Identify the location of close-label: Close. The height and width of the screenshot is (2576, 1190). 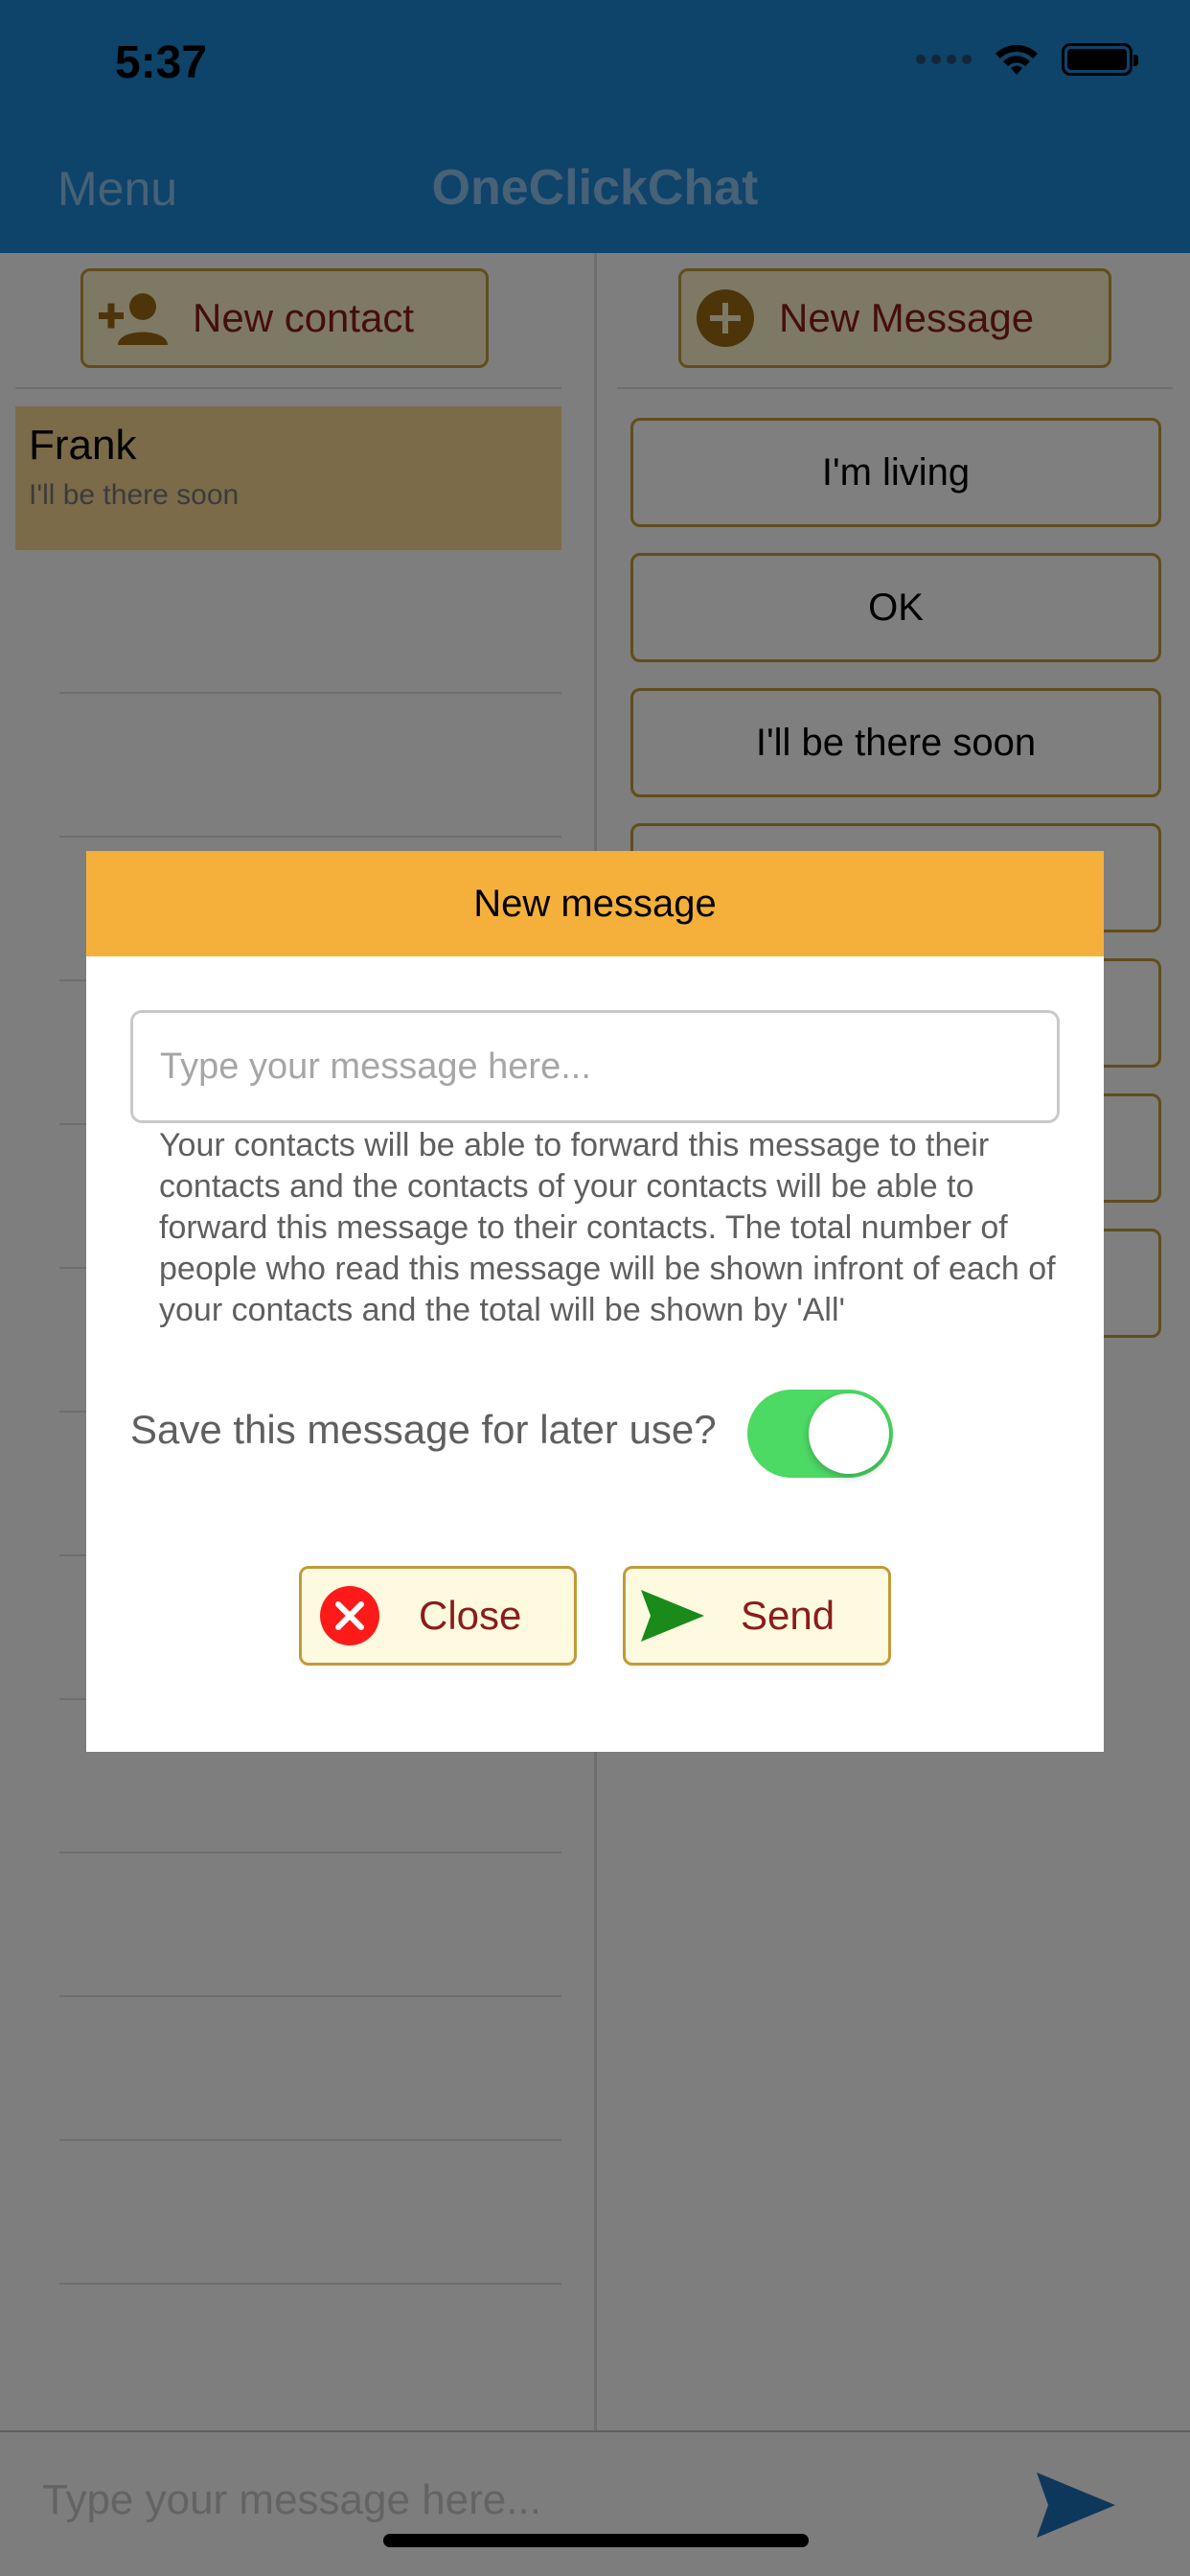
(471, 1615).